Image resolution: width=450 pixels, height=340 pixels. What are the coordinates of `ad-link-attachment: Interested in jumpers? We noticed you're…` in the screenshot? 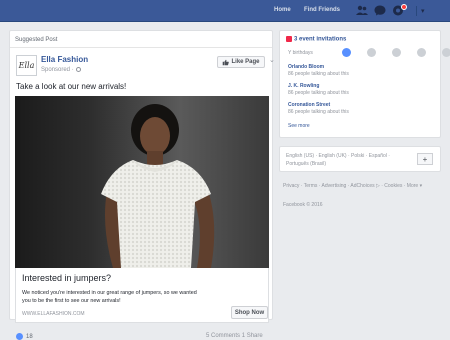 It's located at (142, 295).